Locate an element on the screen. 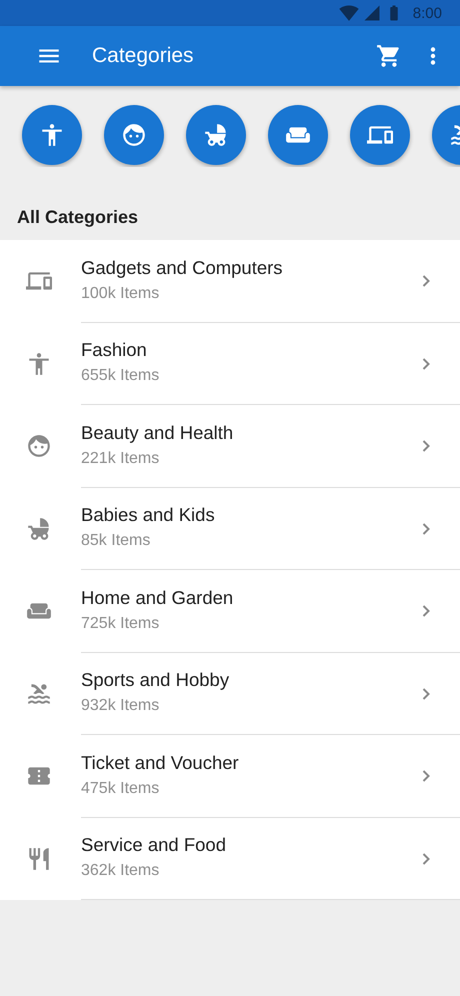 The width and height of the screenshot is (460, 996). item-count: 932k Items is located at coordinates (120, 706).